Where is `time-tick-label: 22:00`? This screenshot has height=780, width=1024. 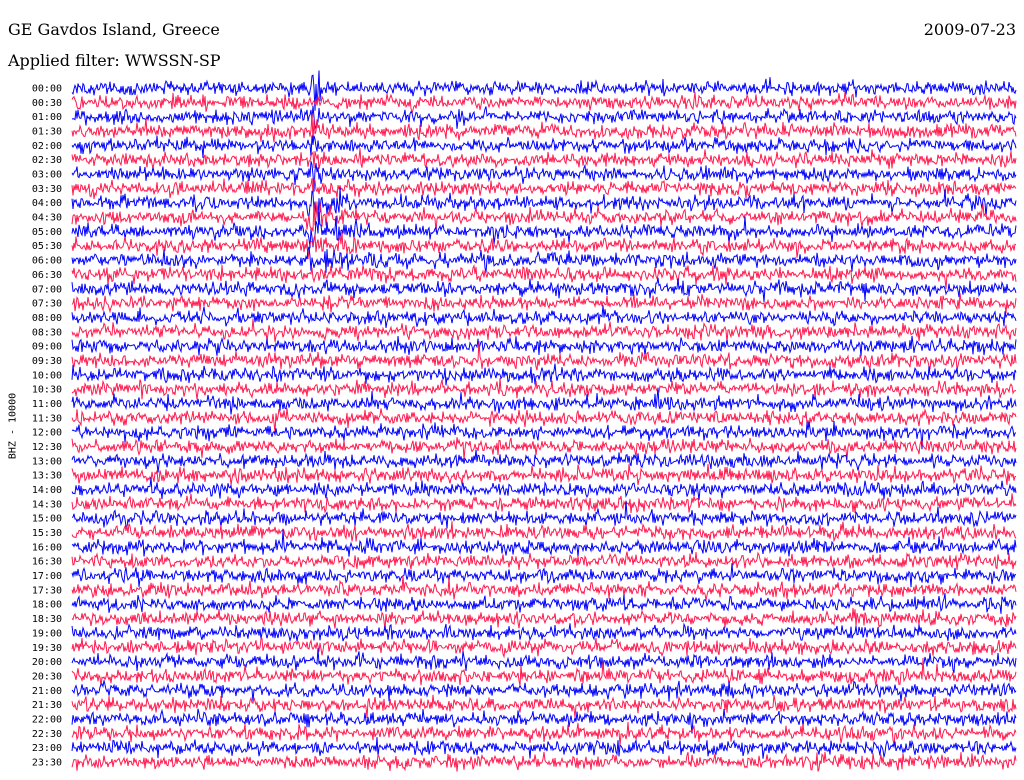
time-tick-label: 22:00 is located at coordinates (47, 719).